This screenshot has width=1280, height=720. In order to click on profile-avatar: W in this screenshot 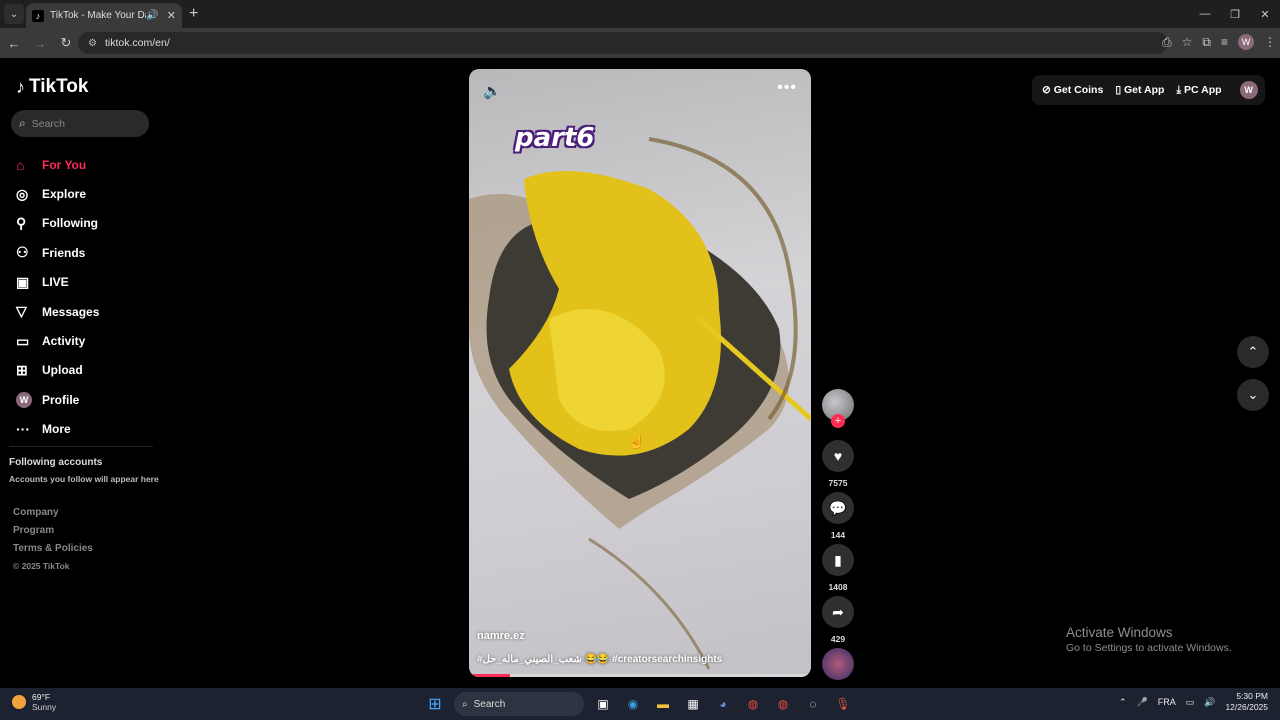, I will do `click(1248, 90)`.